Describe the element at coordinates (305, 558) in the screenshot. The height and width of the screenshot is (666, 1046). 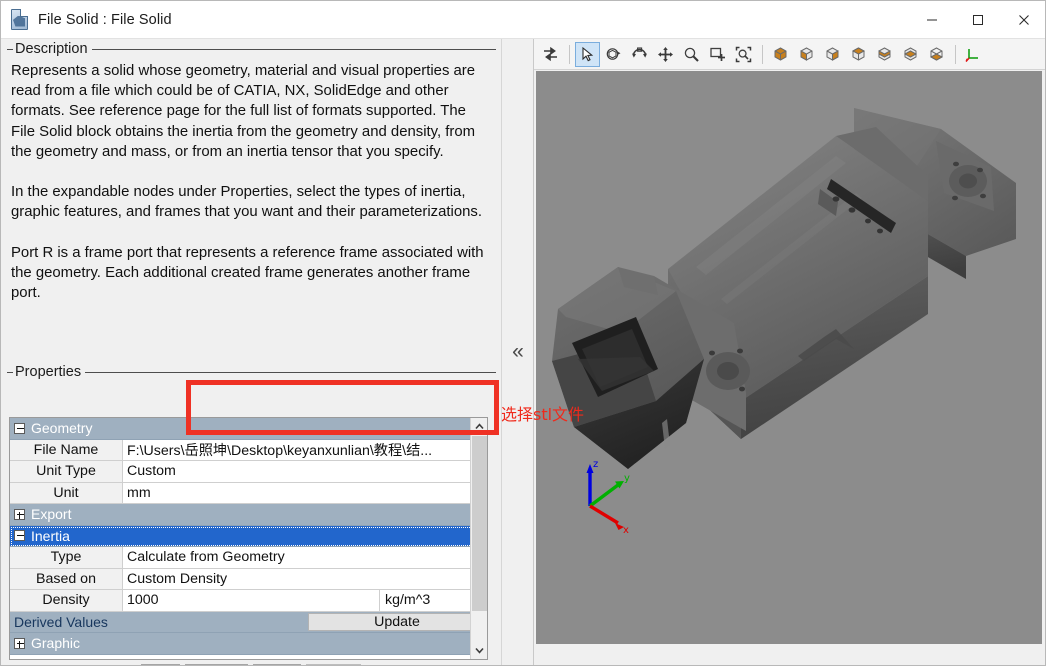
I see `property-value-type: Calculate from Geometry` at that location.